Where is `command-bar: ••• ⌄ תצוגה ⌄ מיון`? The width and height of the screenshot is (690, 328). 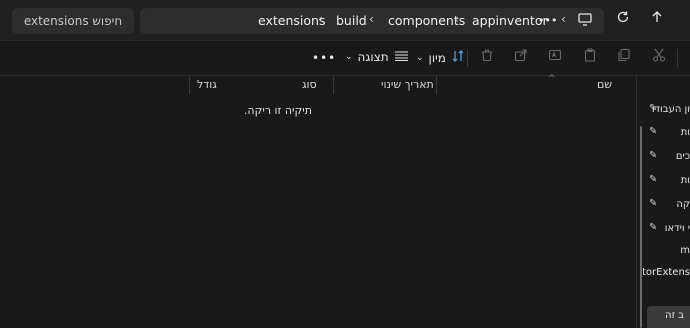 command-bar: ••• ⌄ תצוגה ⌄ מיון is located at coordinates (345, 58).